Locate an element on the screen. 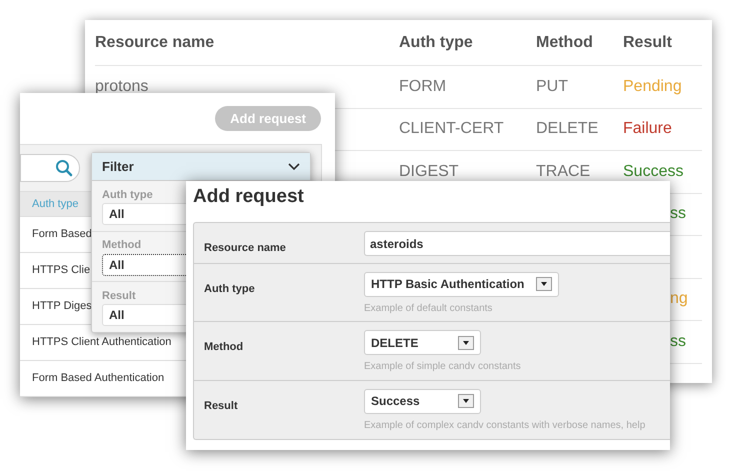 The width and height of the screenshot is (732, 471). column-header: Auth type is located at coordinates (436, 42).